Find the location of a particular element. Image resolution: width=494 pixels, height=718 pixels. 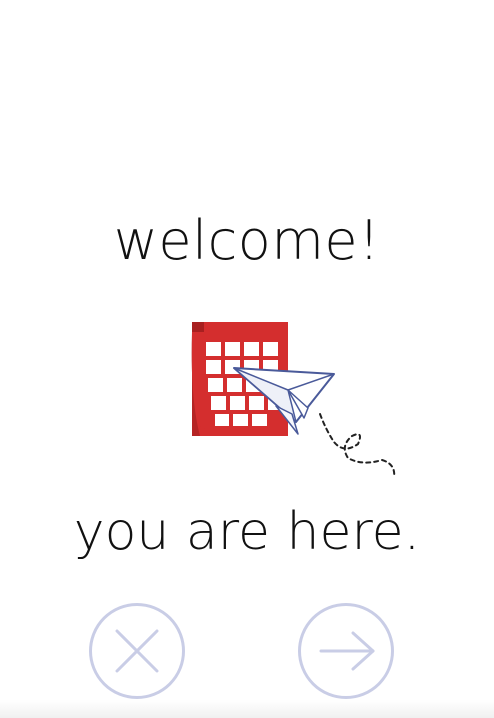

bottom-edge is located at coordinates (247, 709).